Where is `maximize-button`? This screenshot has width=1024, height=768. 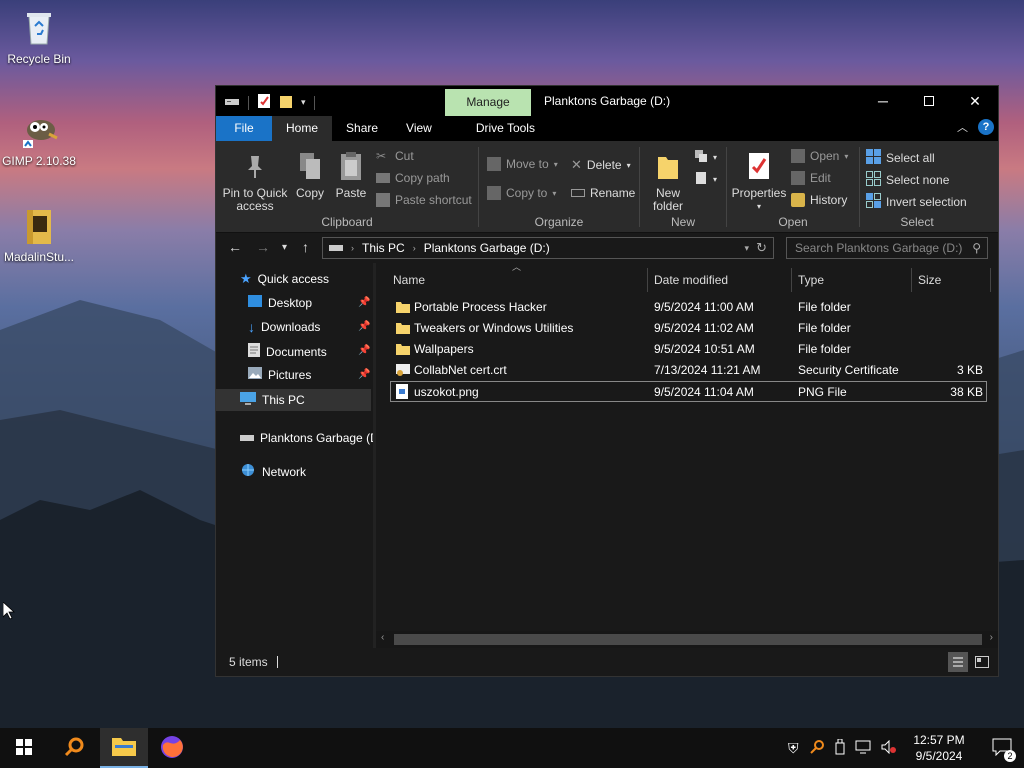
maximize-button is located at coordinates (929, 101).